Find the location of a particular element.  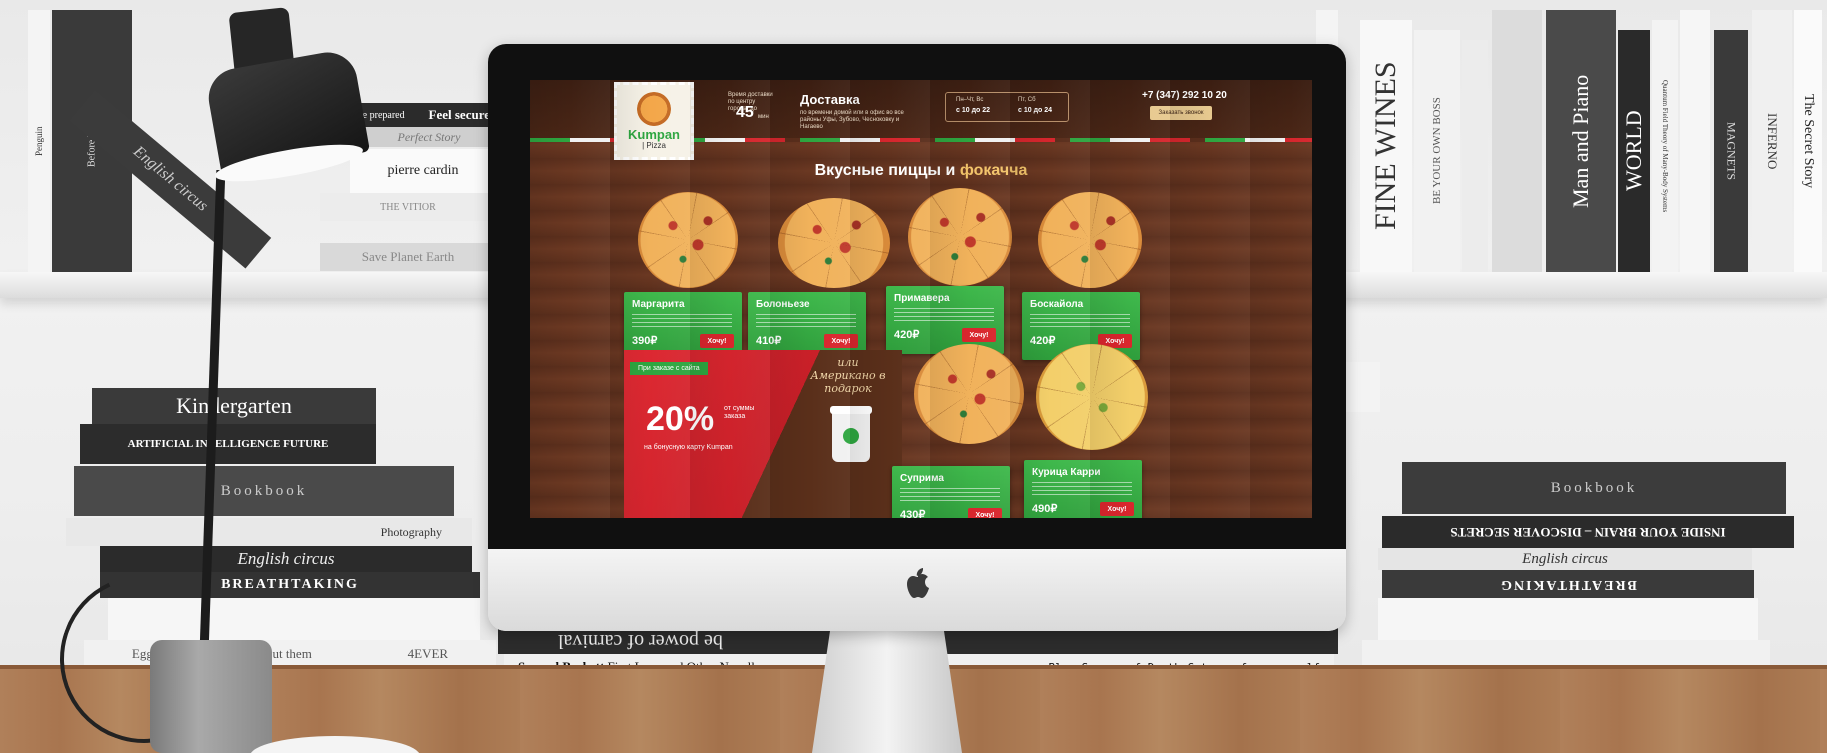

book-title: Photography is located at coordinates (411, 531).